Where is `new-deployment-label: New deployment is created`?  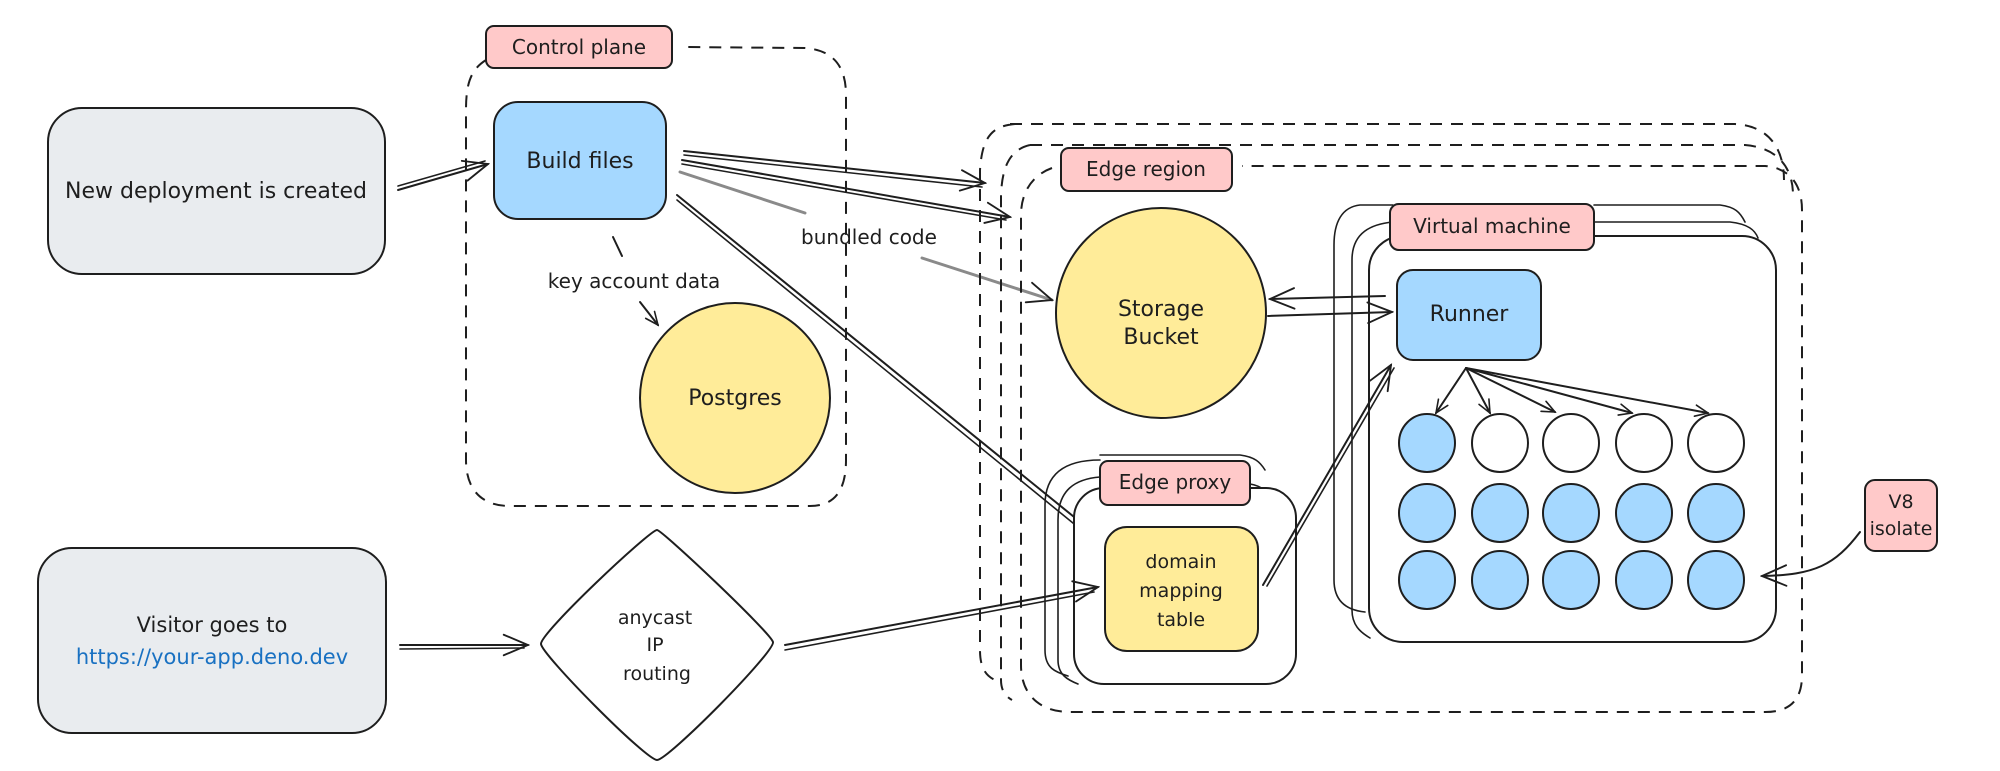 new-deployment-label: New deployment is created is located at coordinates (216, 191).